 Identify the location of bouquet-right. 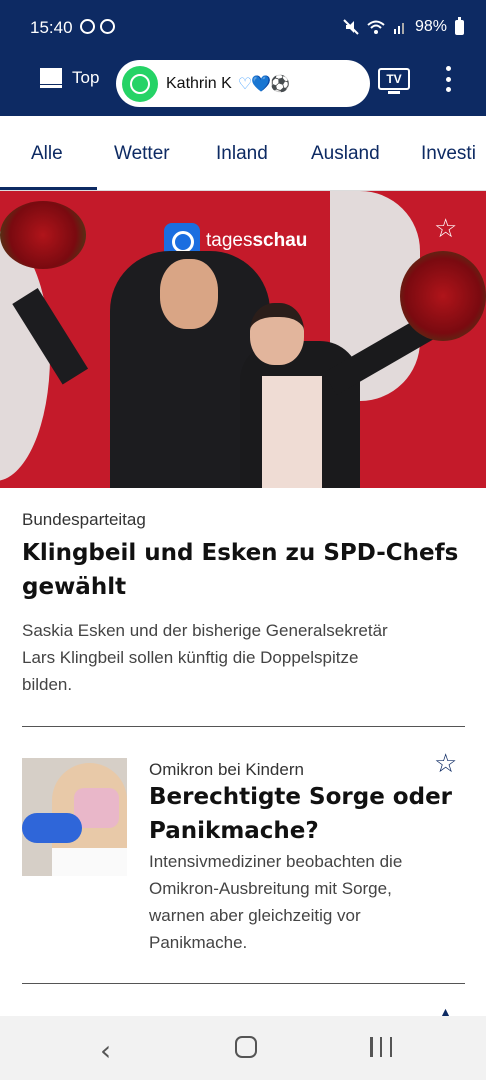
(443, 296).